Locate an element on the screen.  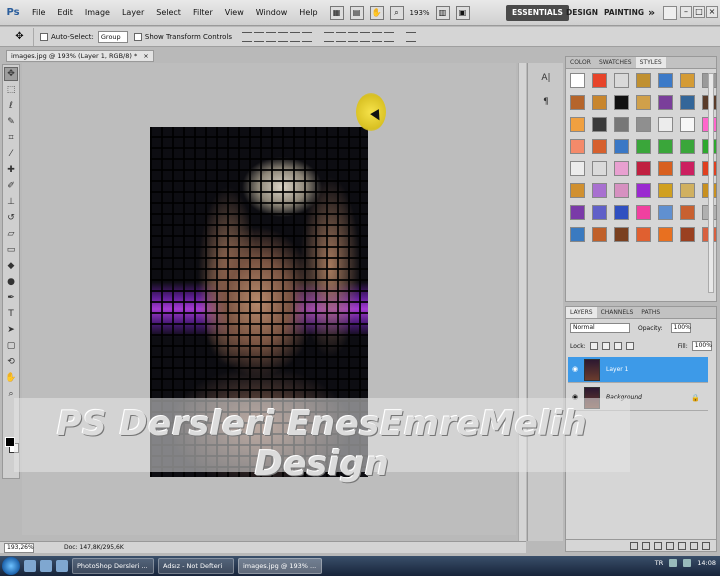
menu-filter: Filter is located at coordinates (203, 13).